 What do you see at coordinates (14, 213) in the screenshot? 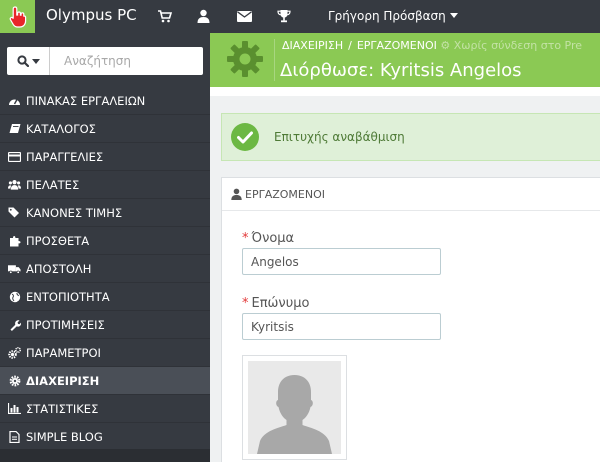
I see `tags-icon` at bounding box center [14, 213].